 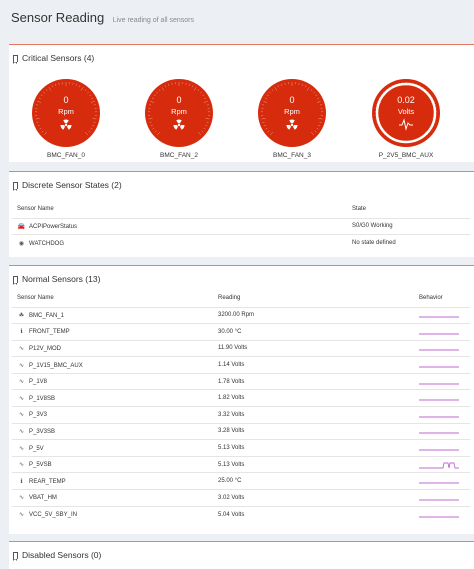 What do you see at coordinates (112, 514) in the screenshot?
I see `sensor-name-cell: ∿ VCC_5V_SBY_IN` at bounding box center [112, 514].